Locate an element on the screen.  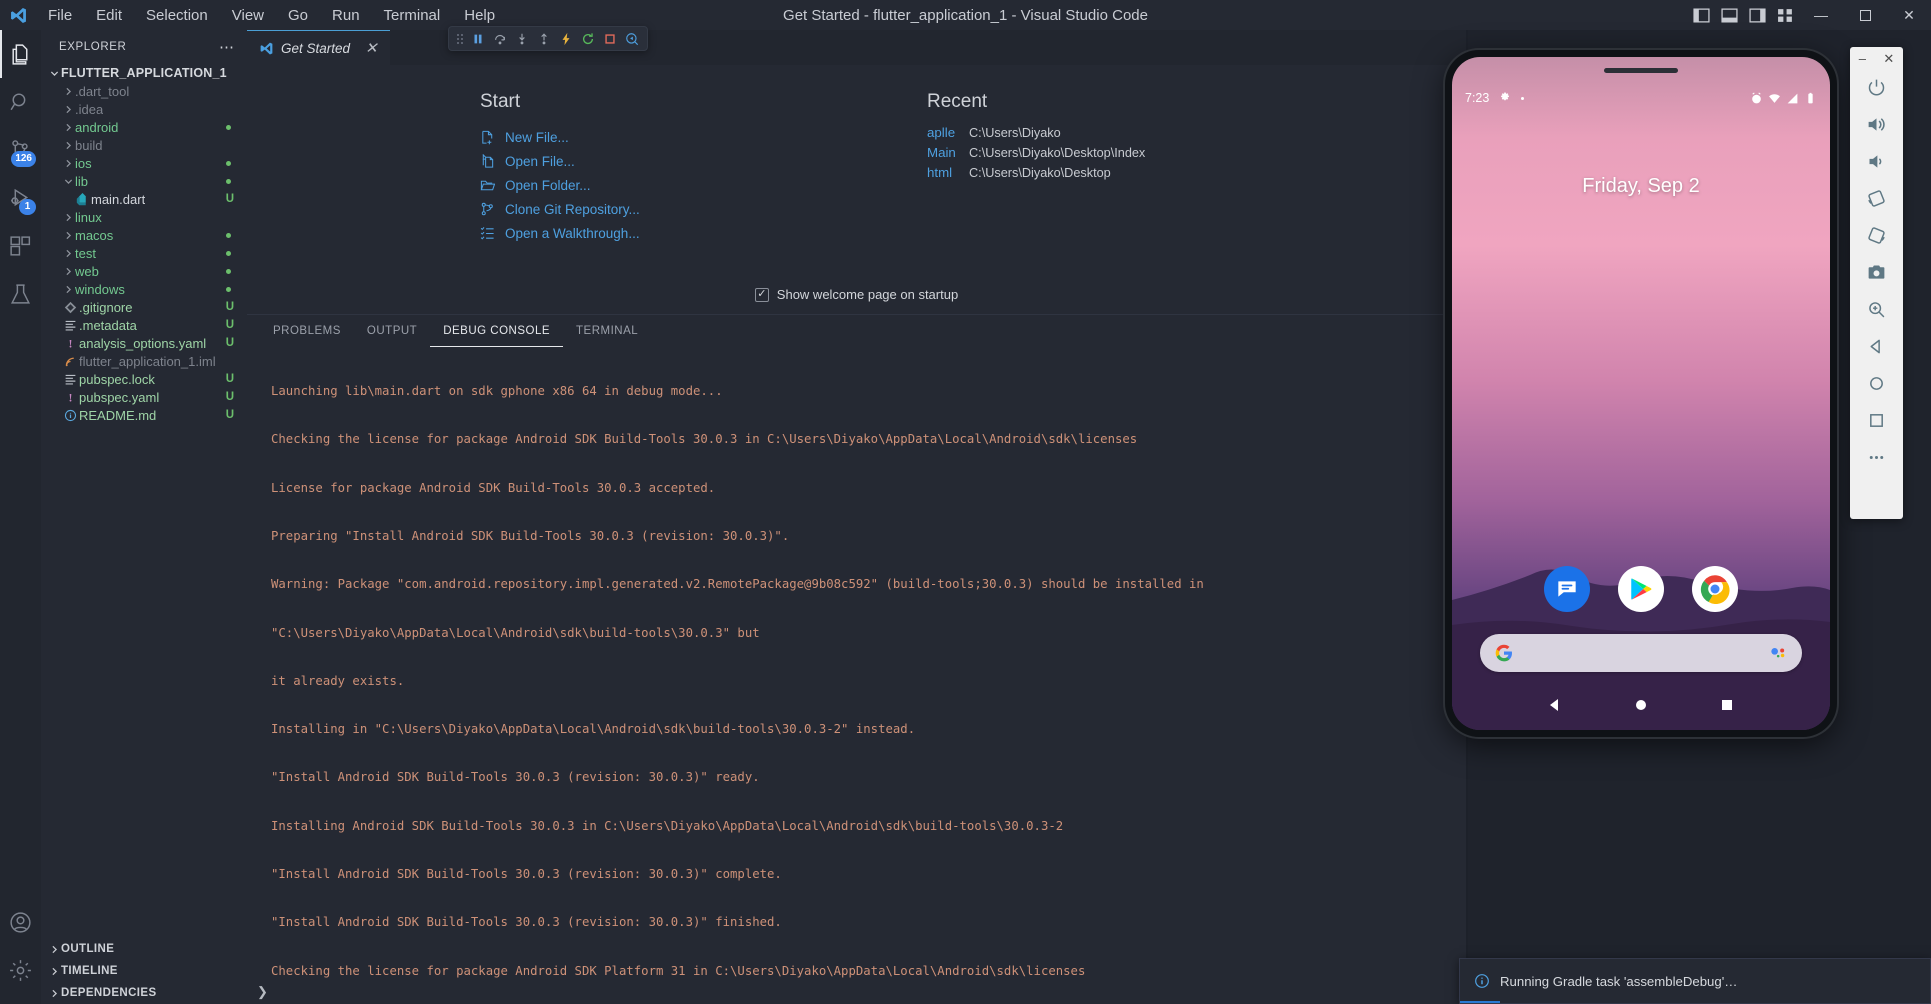
activity-manage-gear-icon is located at coordinates (20, 970).